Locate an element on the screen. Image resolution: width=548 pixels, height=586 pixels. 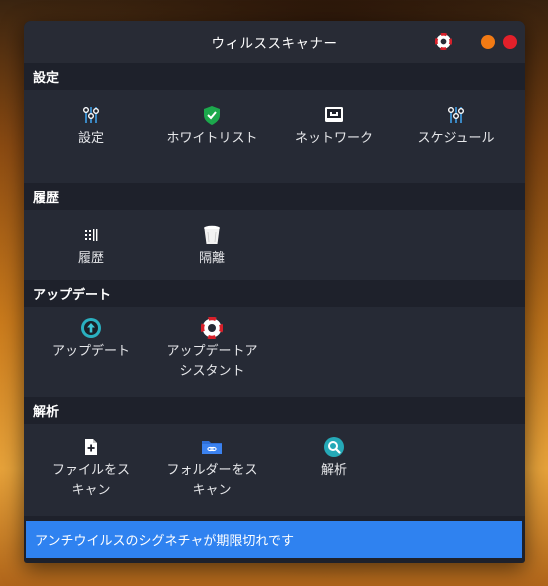
tile-whitelist: ホワイトリスト is located at coordinates (212, 126).